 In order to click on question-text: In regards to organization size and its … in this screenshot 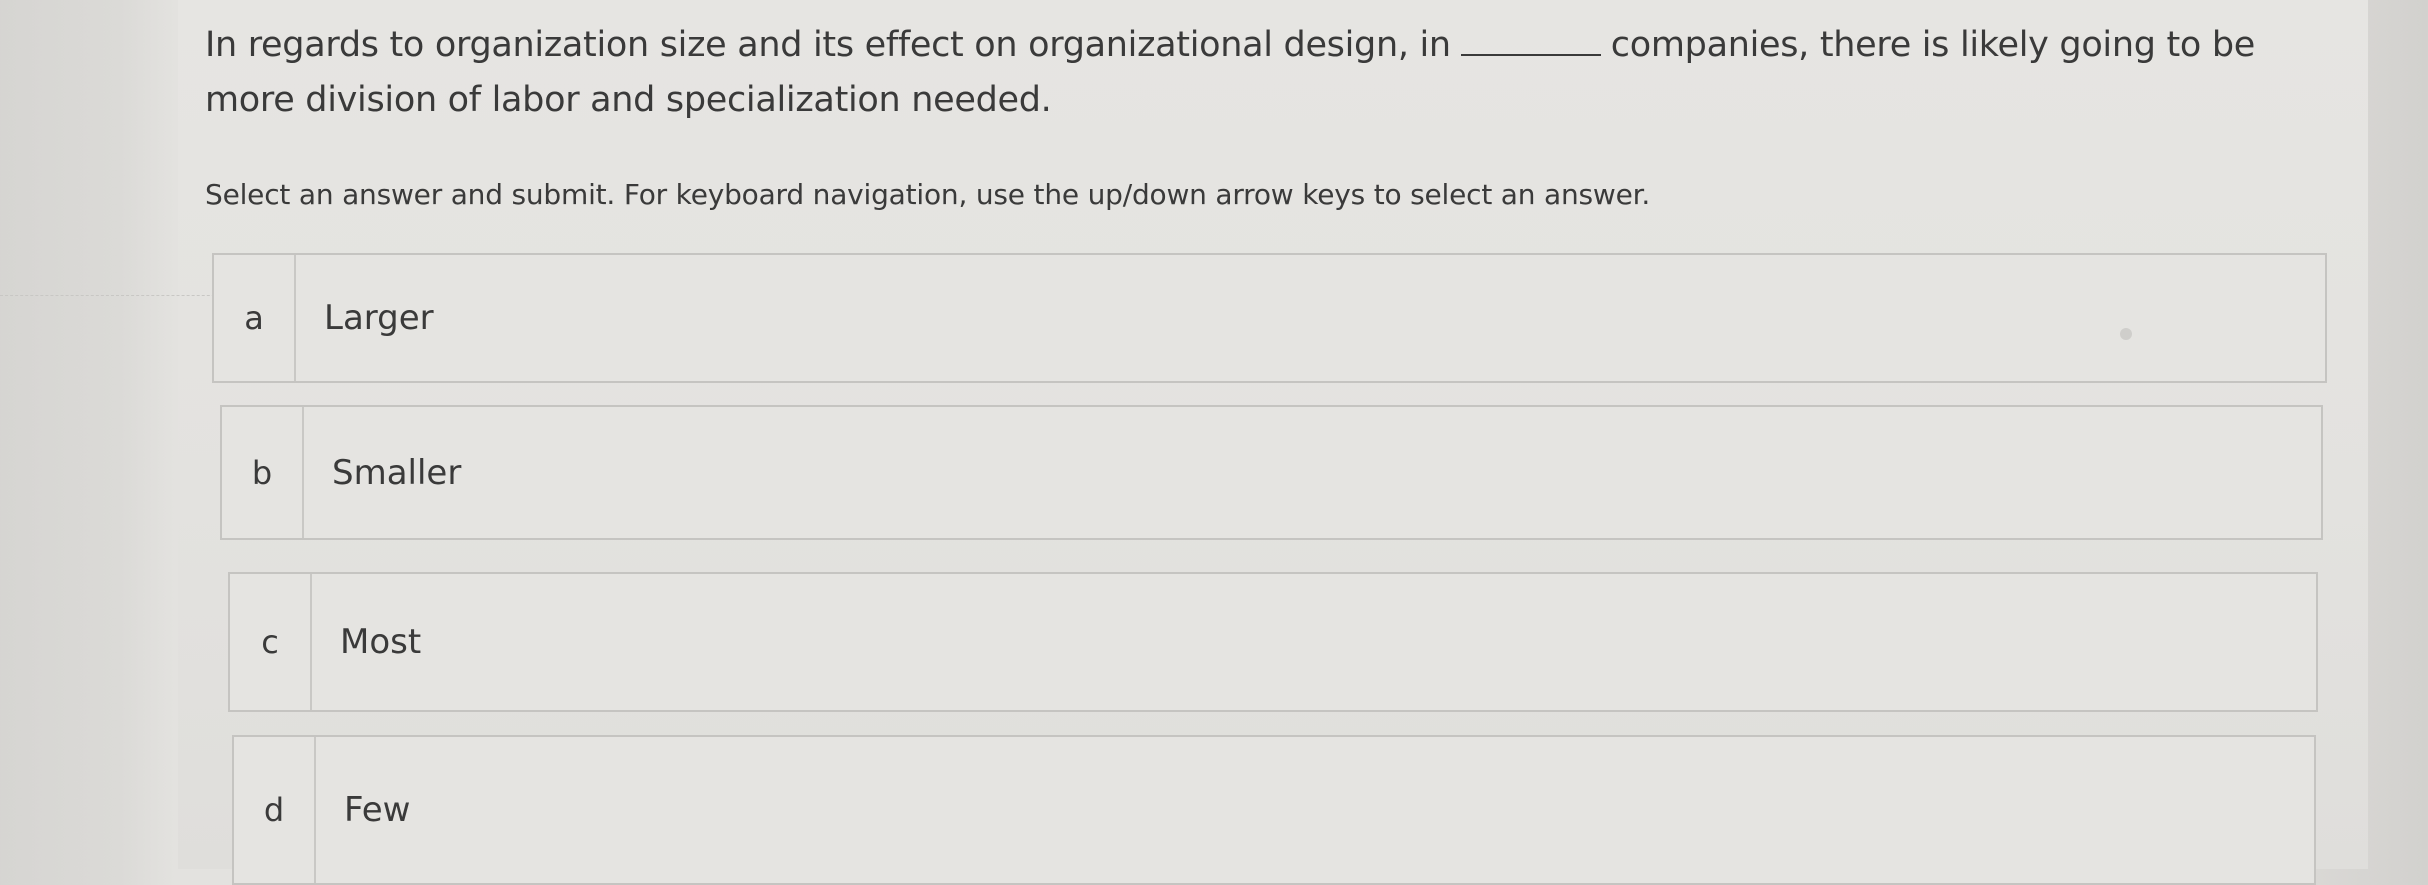, I will do `click(1235, 73)`.